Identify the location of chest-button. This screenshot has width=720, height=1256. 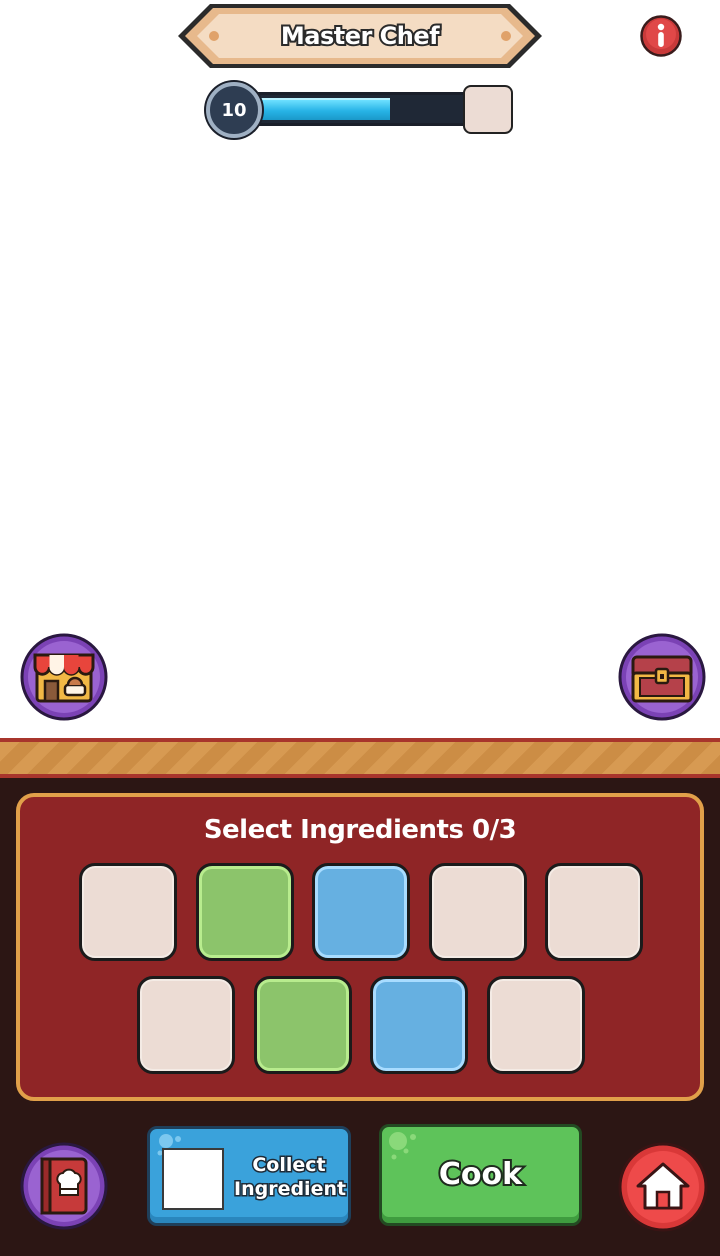
(662, 677).